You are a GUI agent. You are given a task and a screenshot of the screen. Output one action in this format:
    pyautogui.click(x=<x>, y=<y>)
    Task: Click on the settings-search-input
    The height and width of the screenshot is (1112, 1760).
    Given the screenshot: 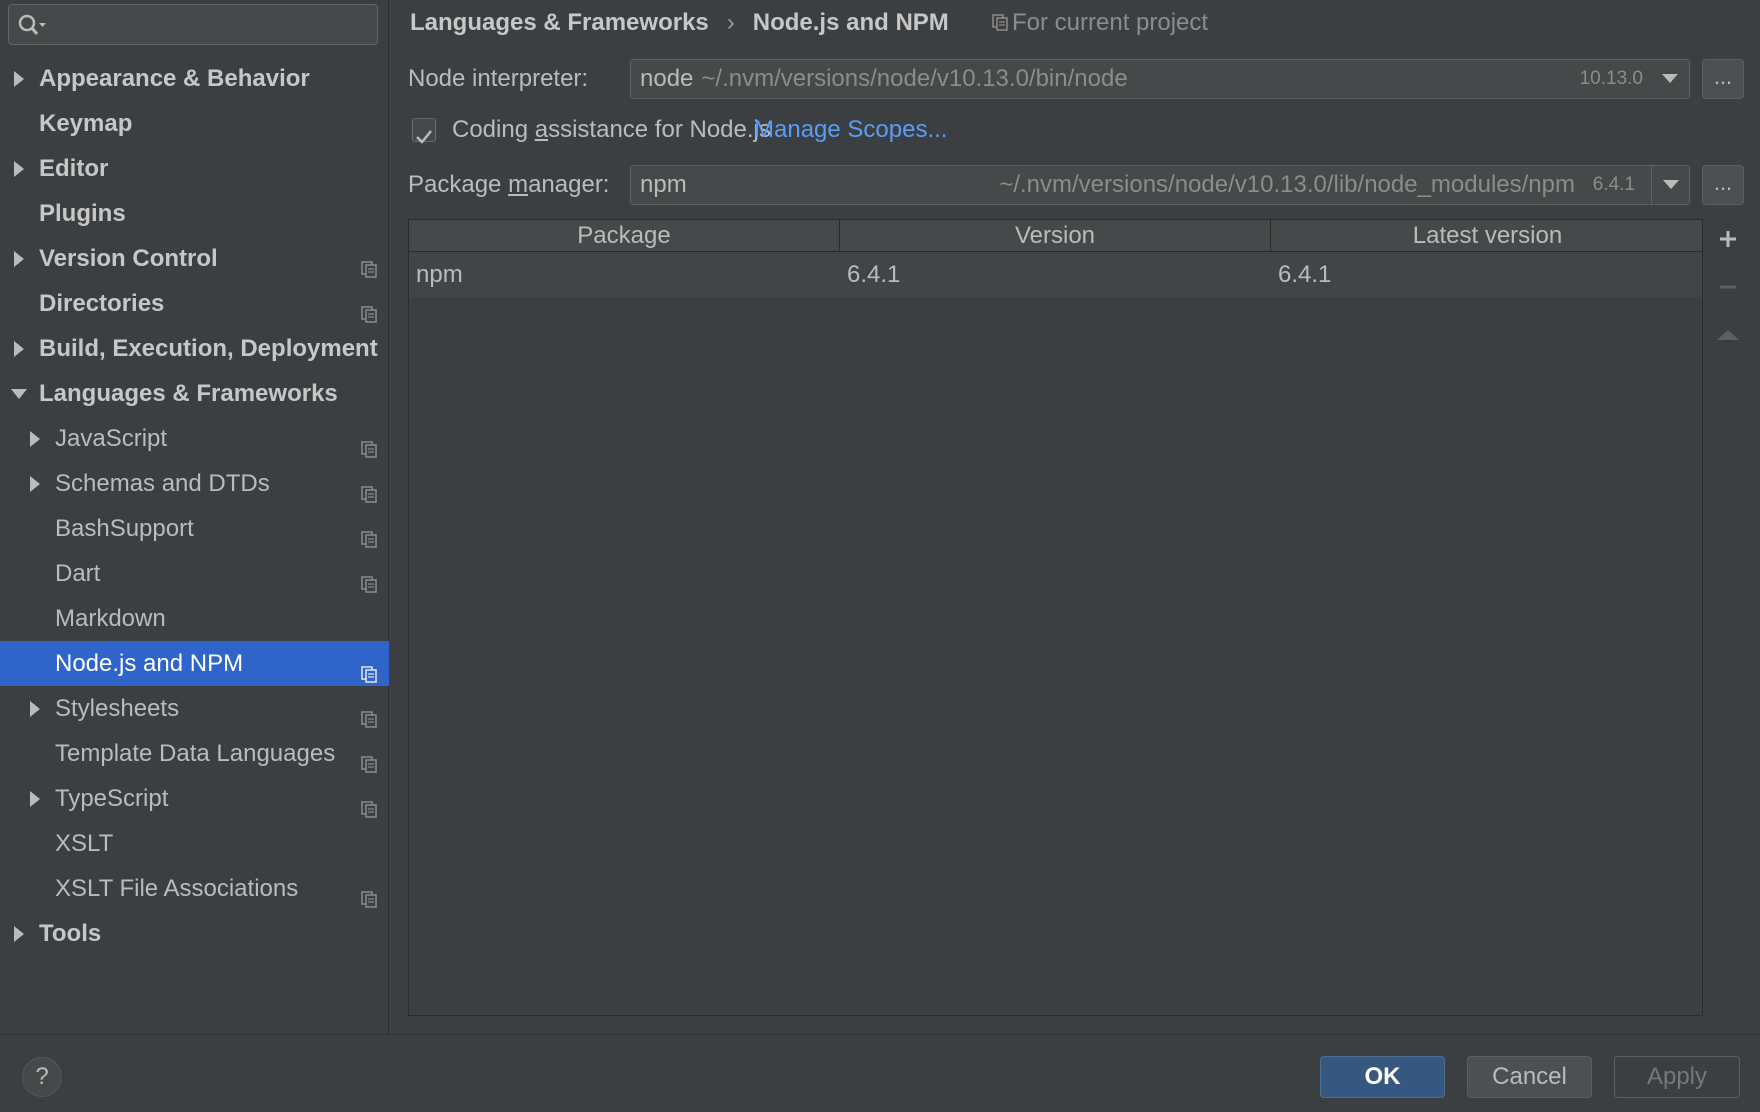 What is the action you would take?
    pyautogui.click(x=193, y=24)
    